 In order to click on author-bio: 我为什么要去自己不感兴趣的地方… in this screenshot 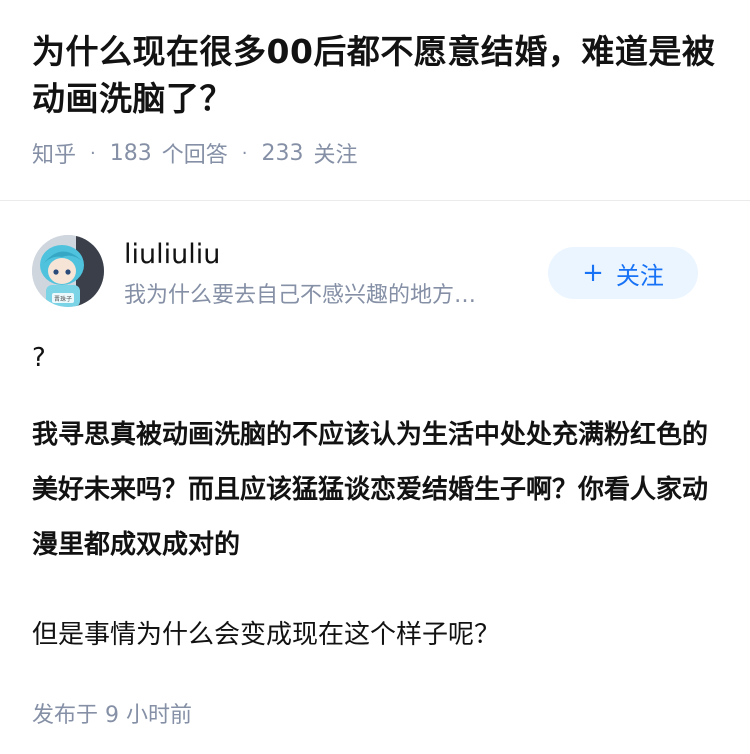, I will do `click(300, 295)`.